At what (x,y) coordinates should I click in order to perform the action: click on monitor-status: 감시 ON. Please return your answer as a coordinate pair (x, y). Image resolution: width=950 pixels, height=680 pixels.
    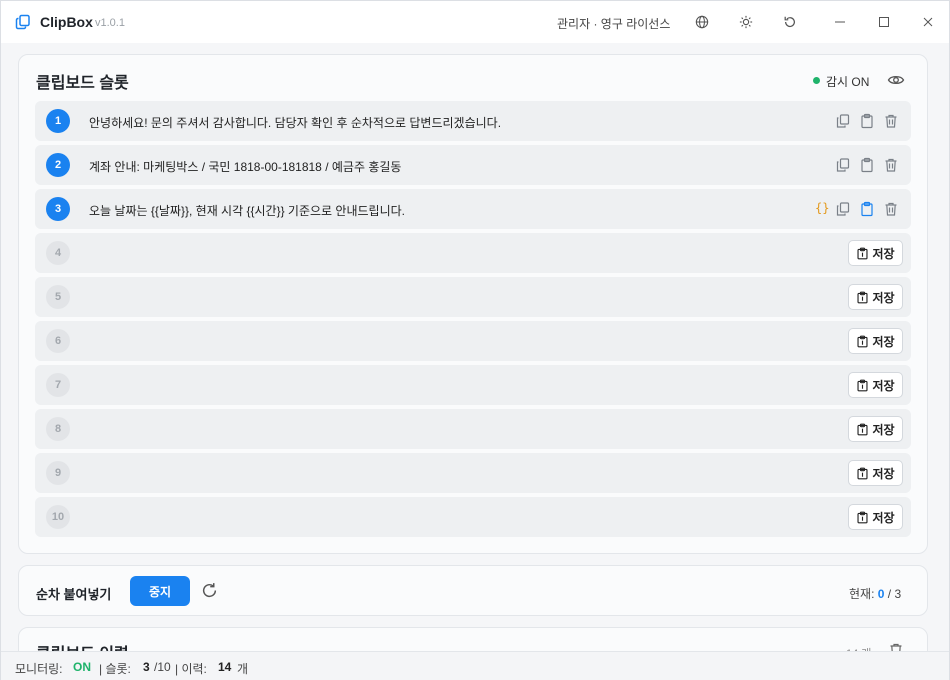
    Looking at the image, I should click on (848, 82).